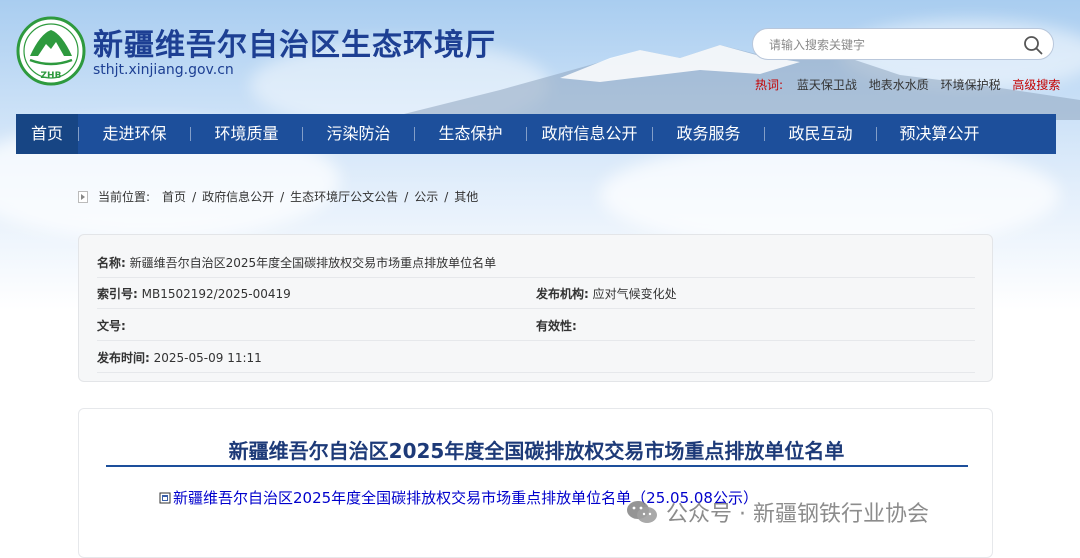  Describe the element at coordinates (426, 196) in the screenshot. I see `breadcrumb-publicity: 公示` at that location.